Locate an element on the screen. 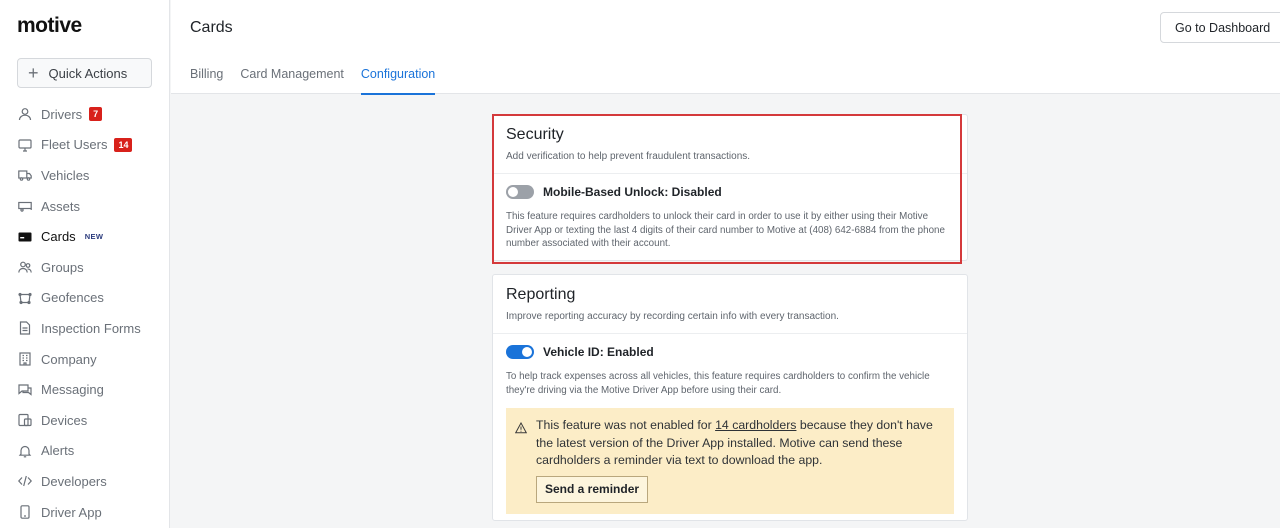 This screenshot has height=528, width=1280. sidebar-item-label: Messaging is located at coordinates (72, 390).